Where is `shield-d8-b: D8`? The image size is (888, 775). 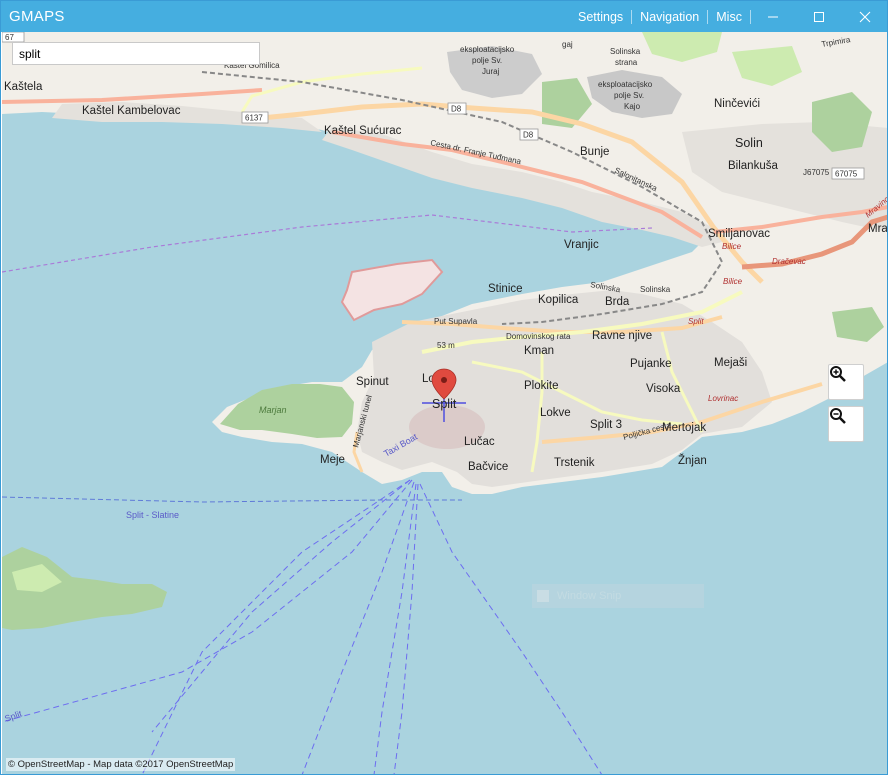 shield-d8-b: D8 is located at coordinates (529, 134).